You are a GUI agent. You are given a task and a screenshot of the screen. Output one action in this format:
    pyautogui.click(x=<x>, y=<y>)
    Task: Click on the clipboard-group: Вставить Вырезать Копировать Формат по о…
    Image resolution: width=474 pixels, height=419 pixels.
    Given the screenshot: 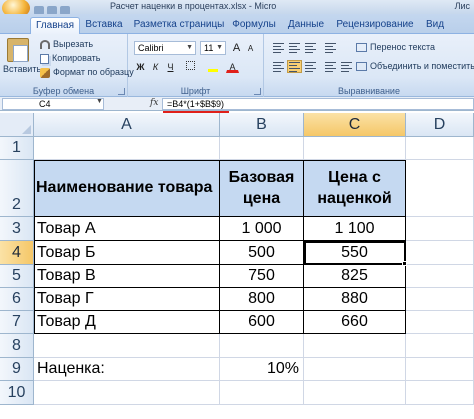 What is the action you would take?
    pyautogui.click(x=67, y=65)
    